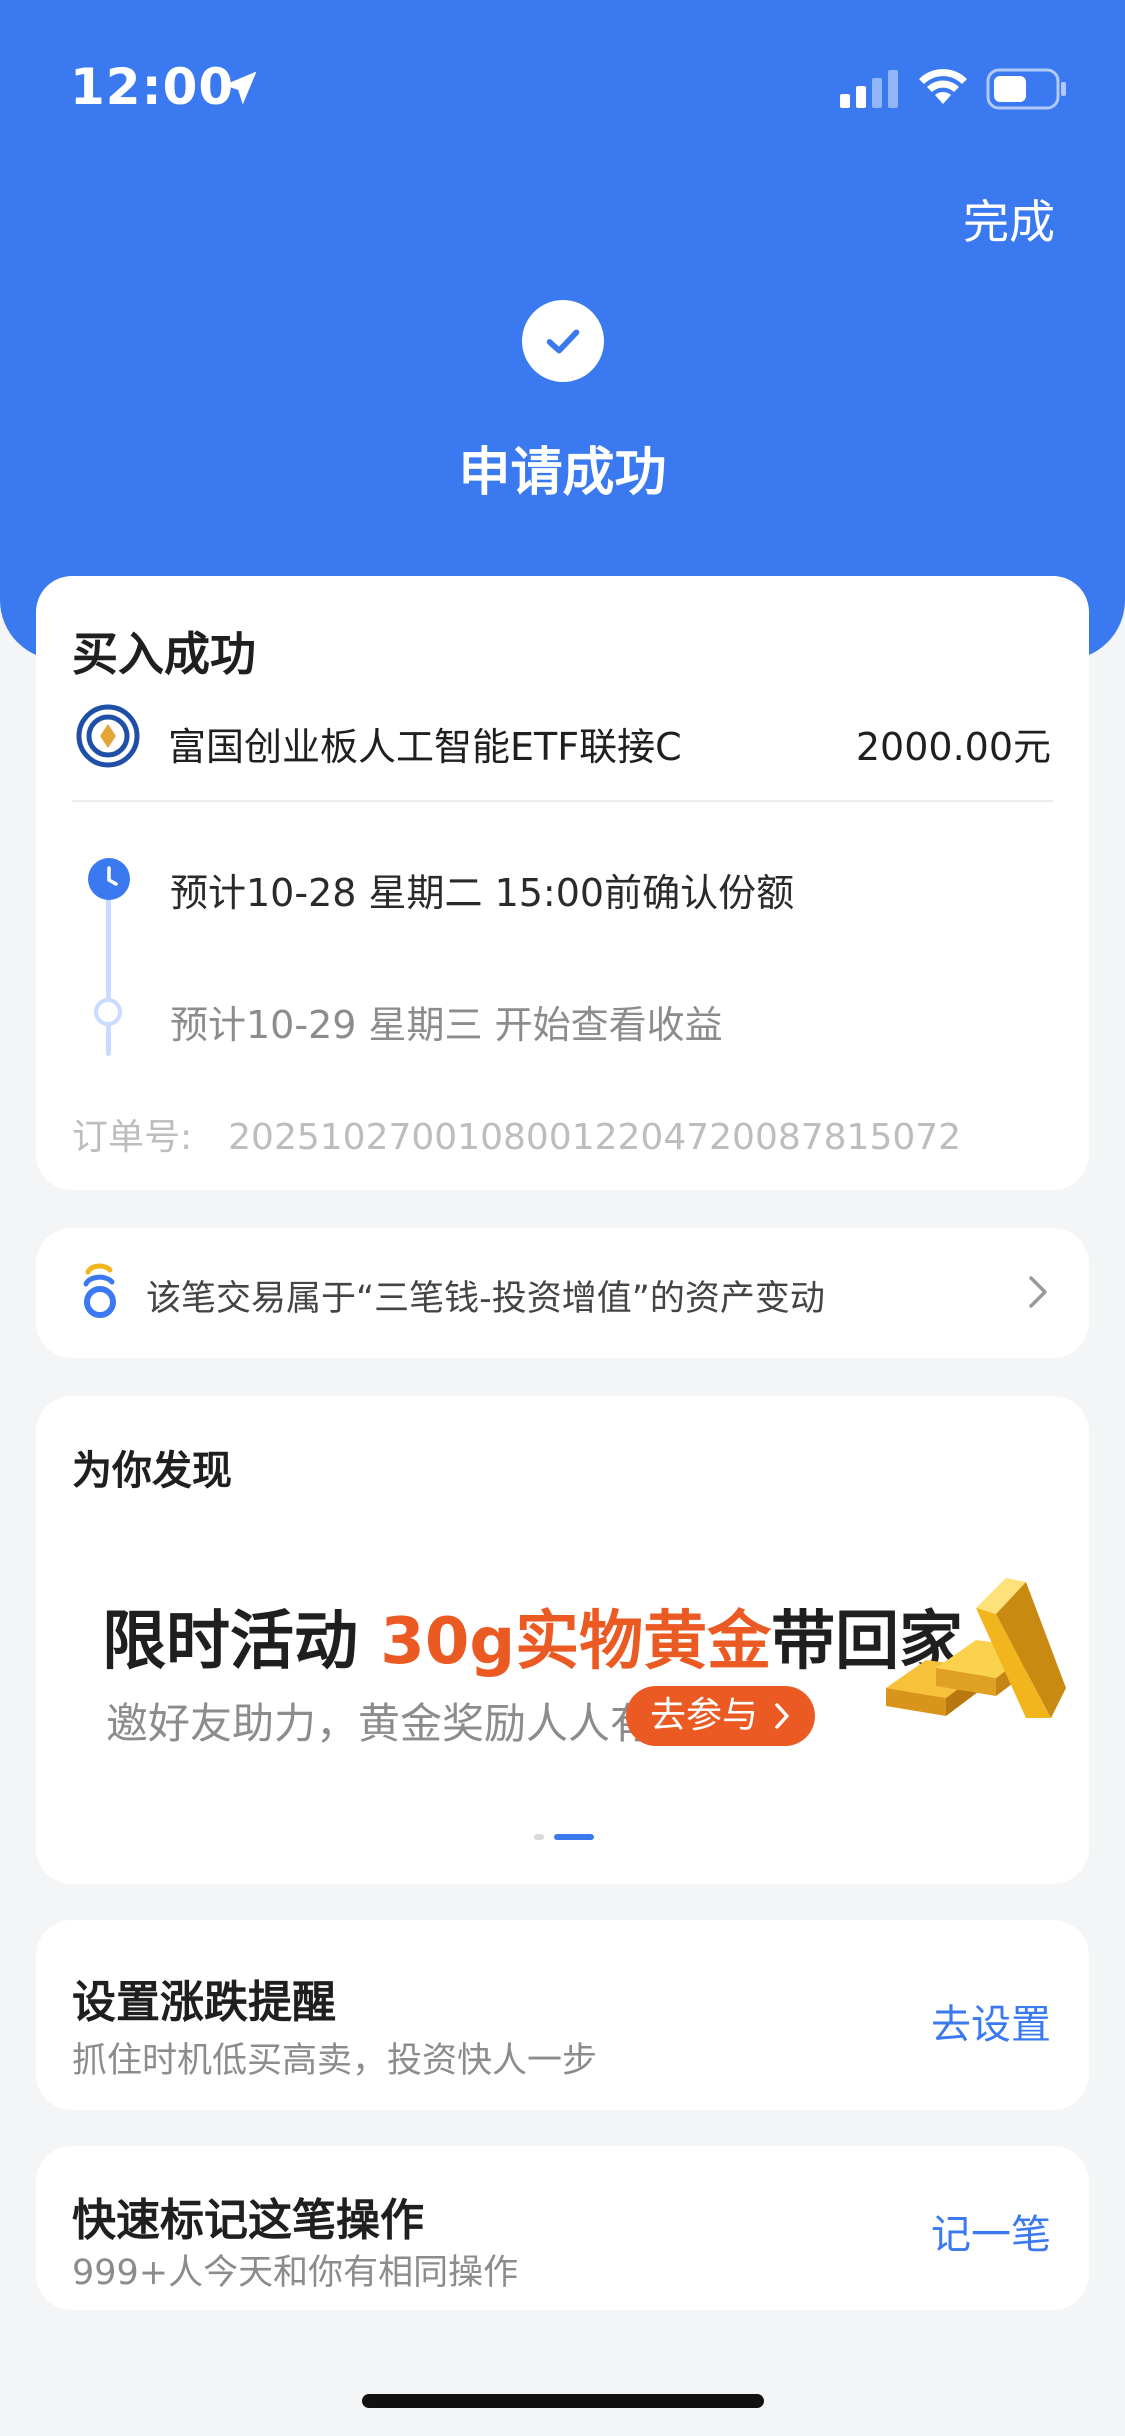 This screenshot has height=2436, width=1125. I want to click on gold-promo-banner: 限时活动 30g实物黄金带回家 邀好友助力，黄金奖励人人有 去参与, so click(566, 1656).